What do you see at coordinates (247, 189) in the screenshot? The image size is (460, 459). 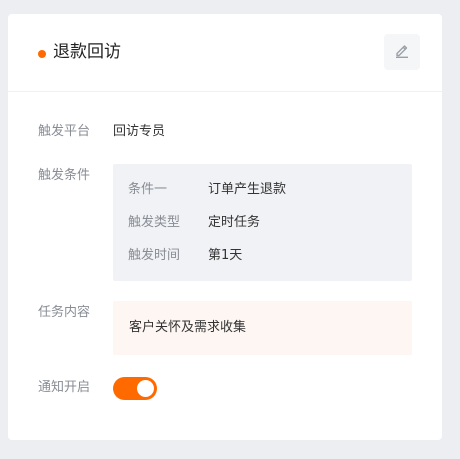 I see `condition-value: 订单产生退款` at bounding box center [247, 189].